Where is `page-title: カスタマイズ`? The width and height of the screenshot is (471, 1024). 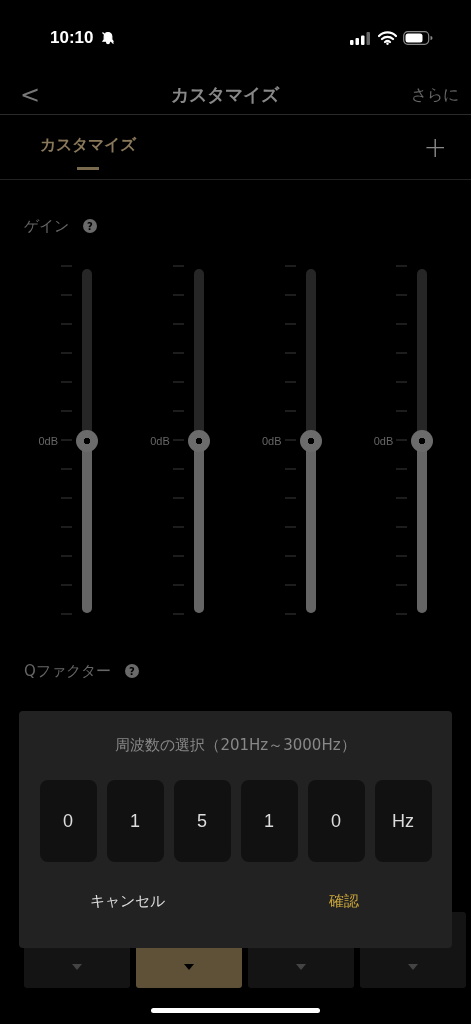 page-title: カスタマイズ is located at coordinates (225, 95).